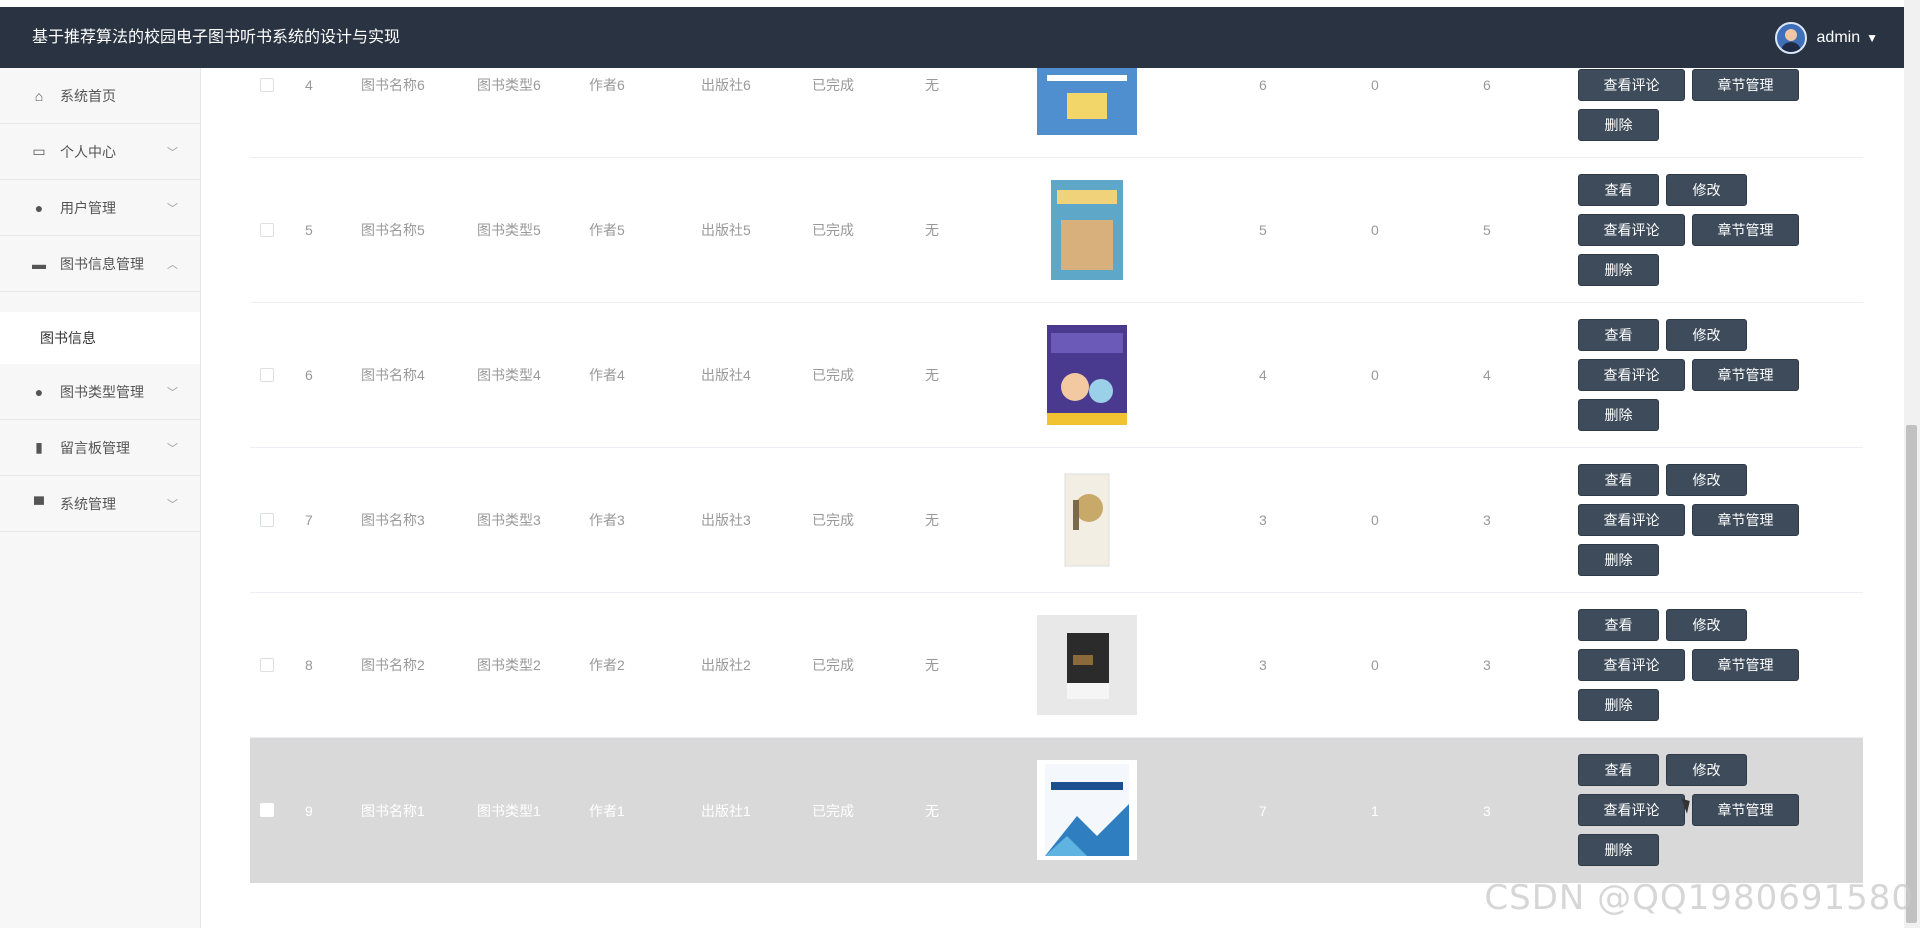 This screenshot has width=1920, height=928. What do you see at coordinates (393, 520) in the screenshot?
I see `cell-name: 图书名称3` at bounding box center [393, 520].